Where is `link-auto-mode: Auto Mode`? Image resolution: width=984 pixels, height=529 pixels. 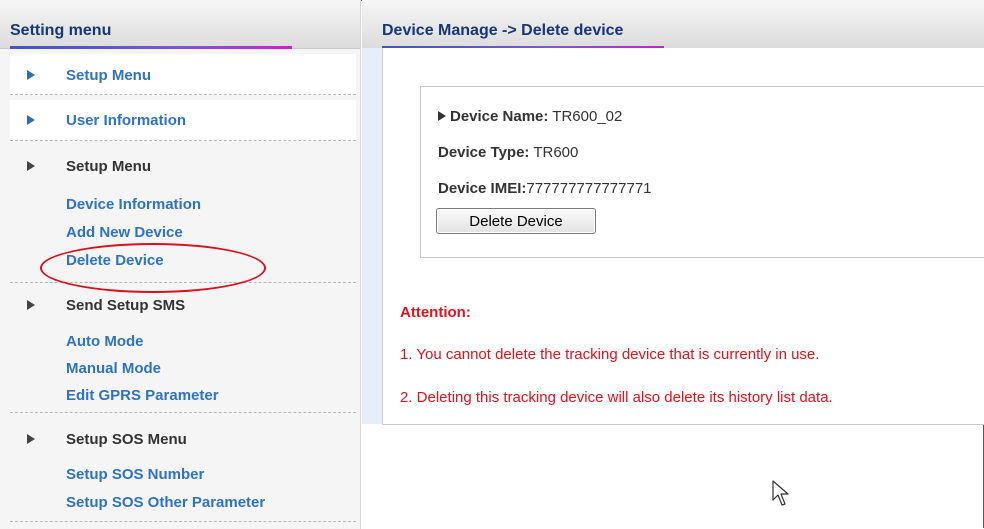
link-auto-mode: Auto Mode is located at coordinates (104, 341).